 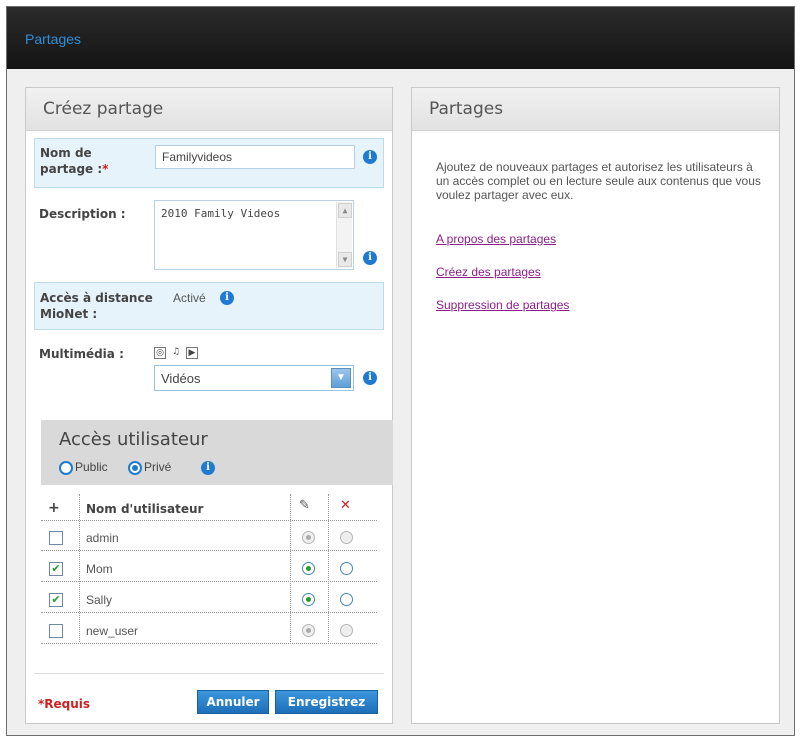 I want to click on user-name: new_user, so click(x=112, y=631).